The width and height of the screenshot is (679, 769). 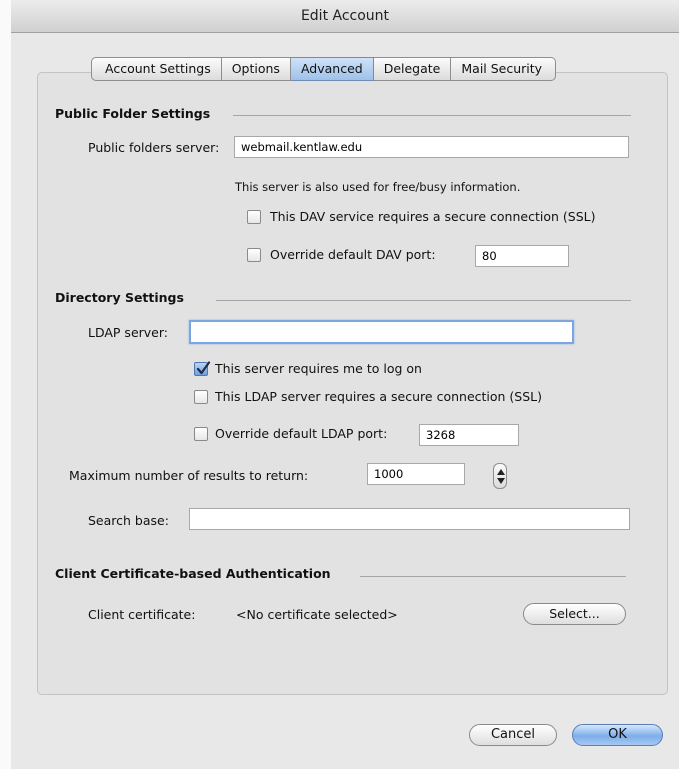 I want to click on ldap-ssl-checkbox, so click(x=201, y=397).